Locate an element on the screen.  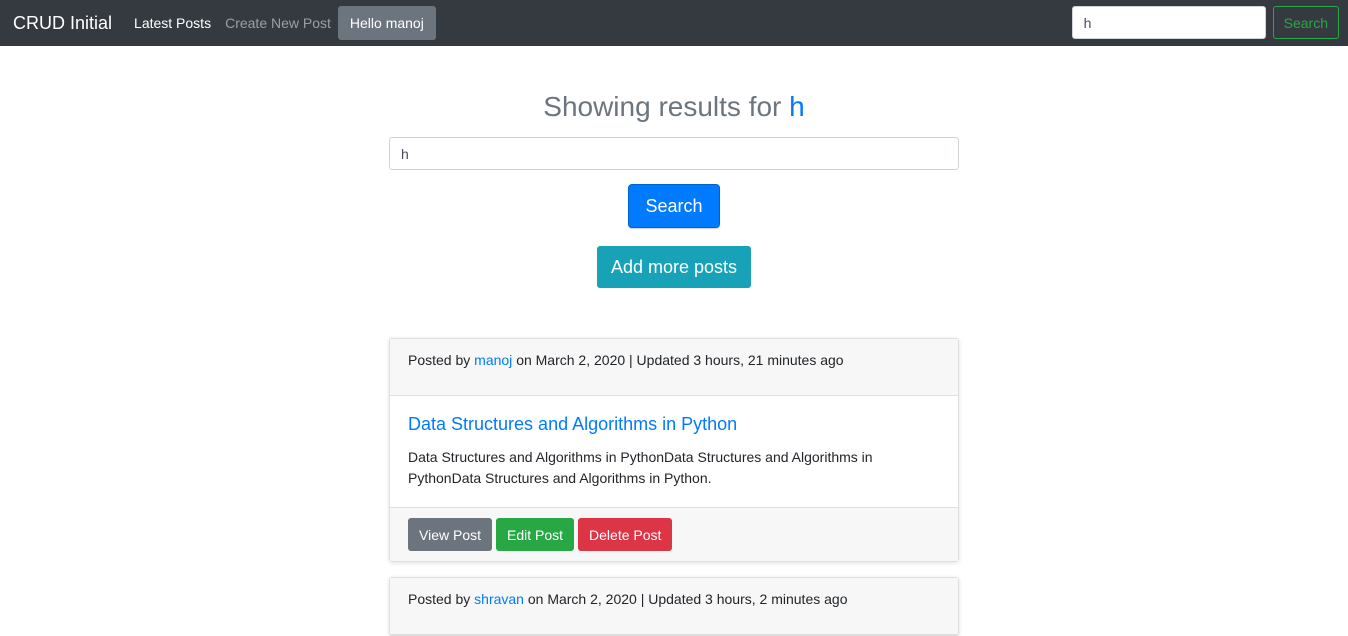
navbar-search-button: Search is located at coordinates (1305, 22).